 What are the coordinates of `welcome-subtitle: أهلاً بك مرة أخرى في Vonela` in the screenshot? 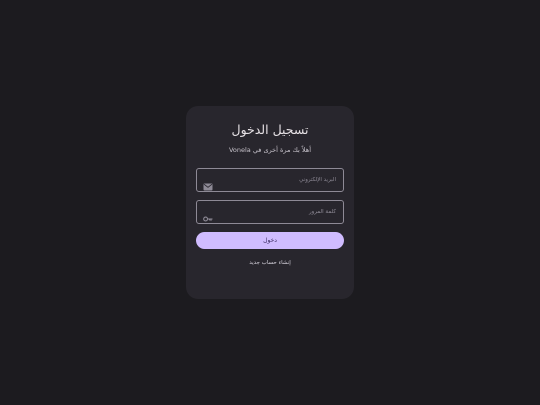 It's located at (270, 150).